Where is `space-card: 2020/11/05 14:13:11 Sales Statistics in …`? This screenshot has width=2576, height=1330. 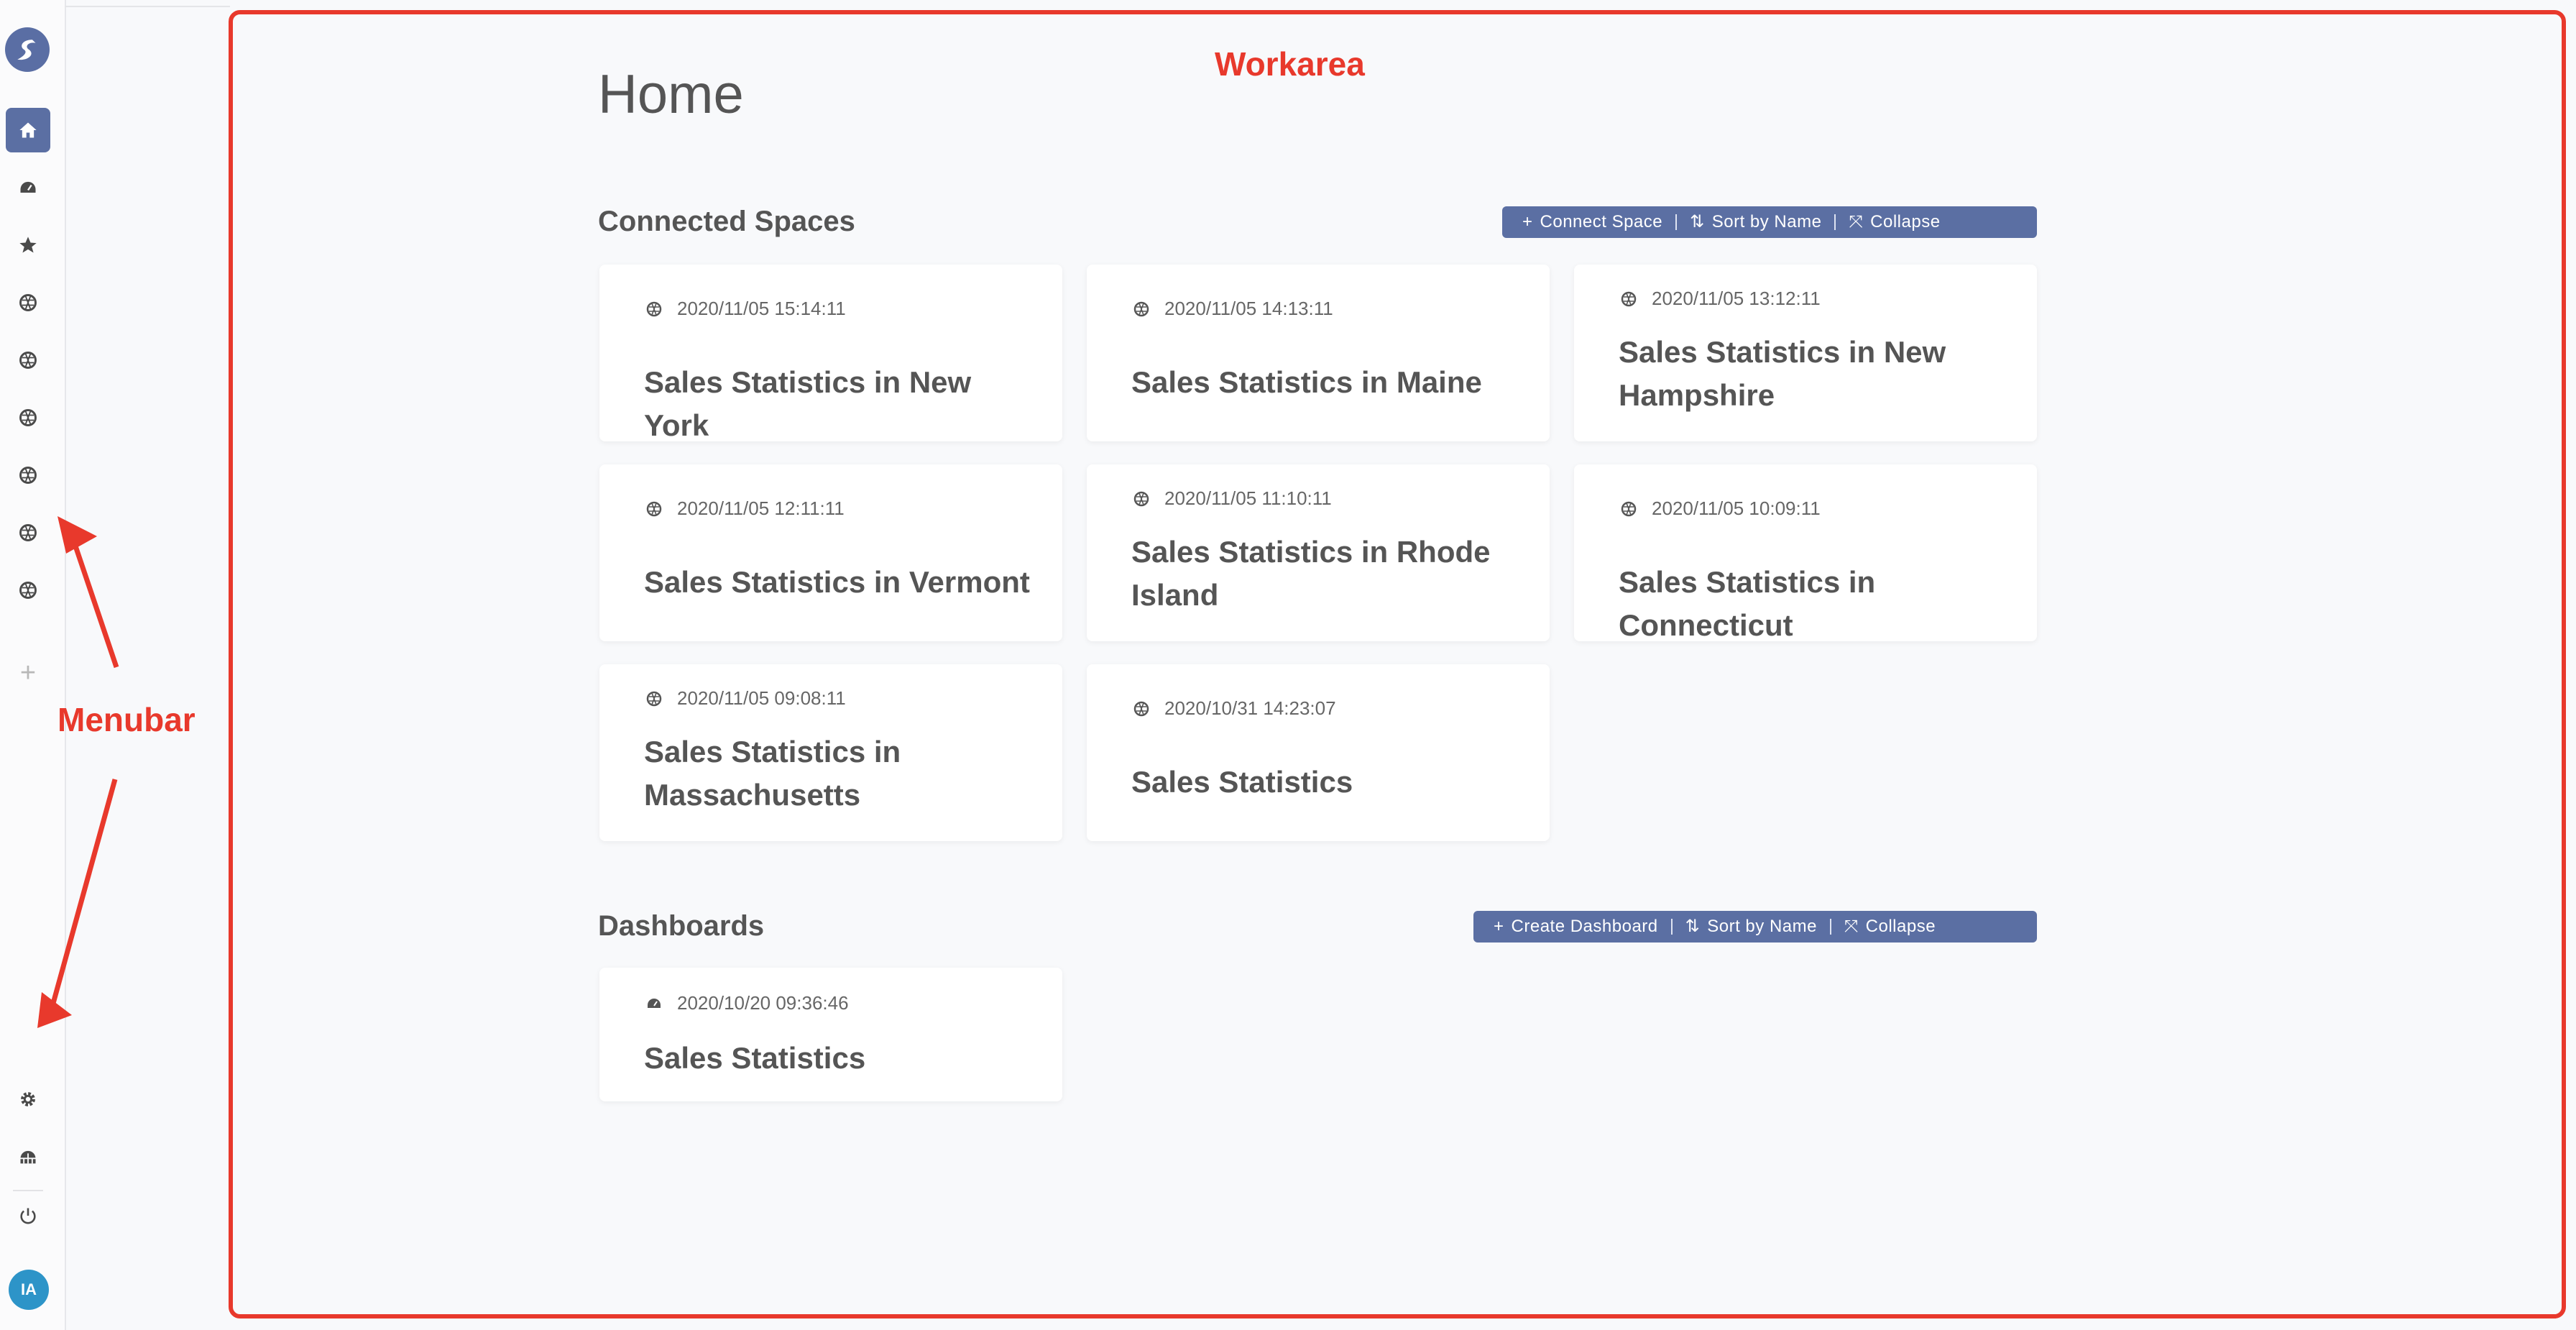 space-card: 2020/11/05 14:13:11 Sales Statistics in … is located at coordinates (1318, 353).